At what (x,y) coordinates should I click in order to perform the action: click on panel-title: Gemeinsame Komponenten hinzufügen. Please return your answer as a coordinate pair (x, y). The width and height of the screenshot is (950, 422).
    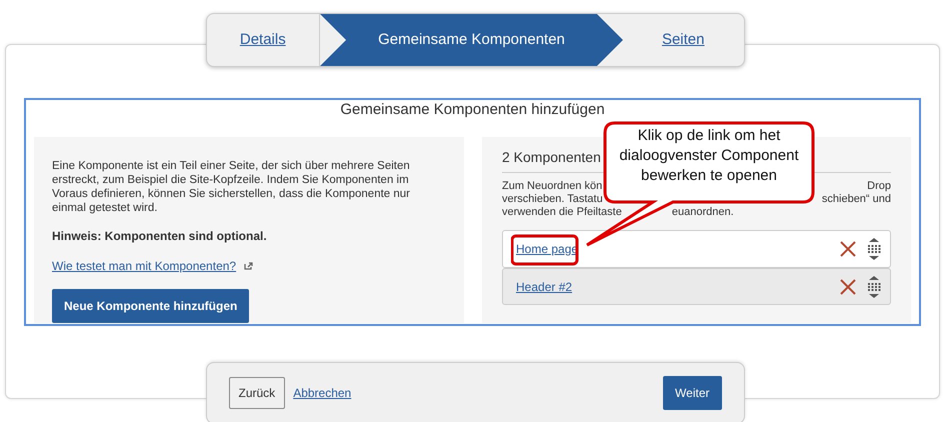
    Looking at the image, I should click on (472, 110).